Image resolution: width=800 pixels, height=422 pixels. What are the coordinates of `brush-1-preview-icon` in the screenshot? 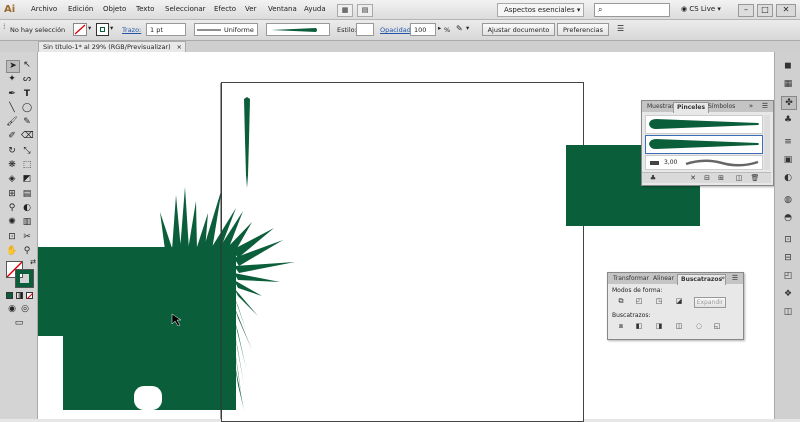 It's located at (704, 124).